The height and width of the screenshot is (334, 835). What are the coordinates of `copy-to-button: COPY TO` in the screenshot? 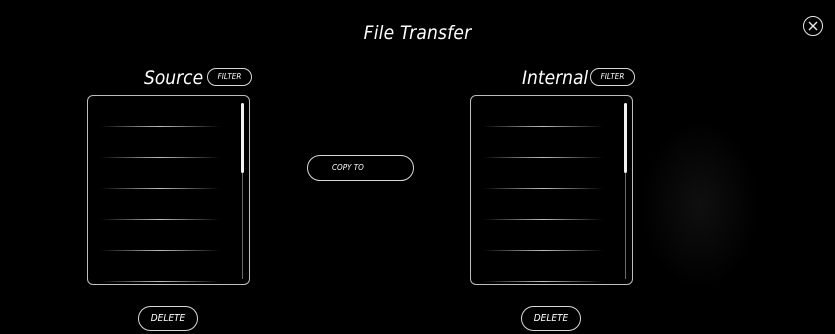 It's located at (360, 168).